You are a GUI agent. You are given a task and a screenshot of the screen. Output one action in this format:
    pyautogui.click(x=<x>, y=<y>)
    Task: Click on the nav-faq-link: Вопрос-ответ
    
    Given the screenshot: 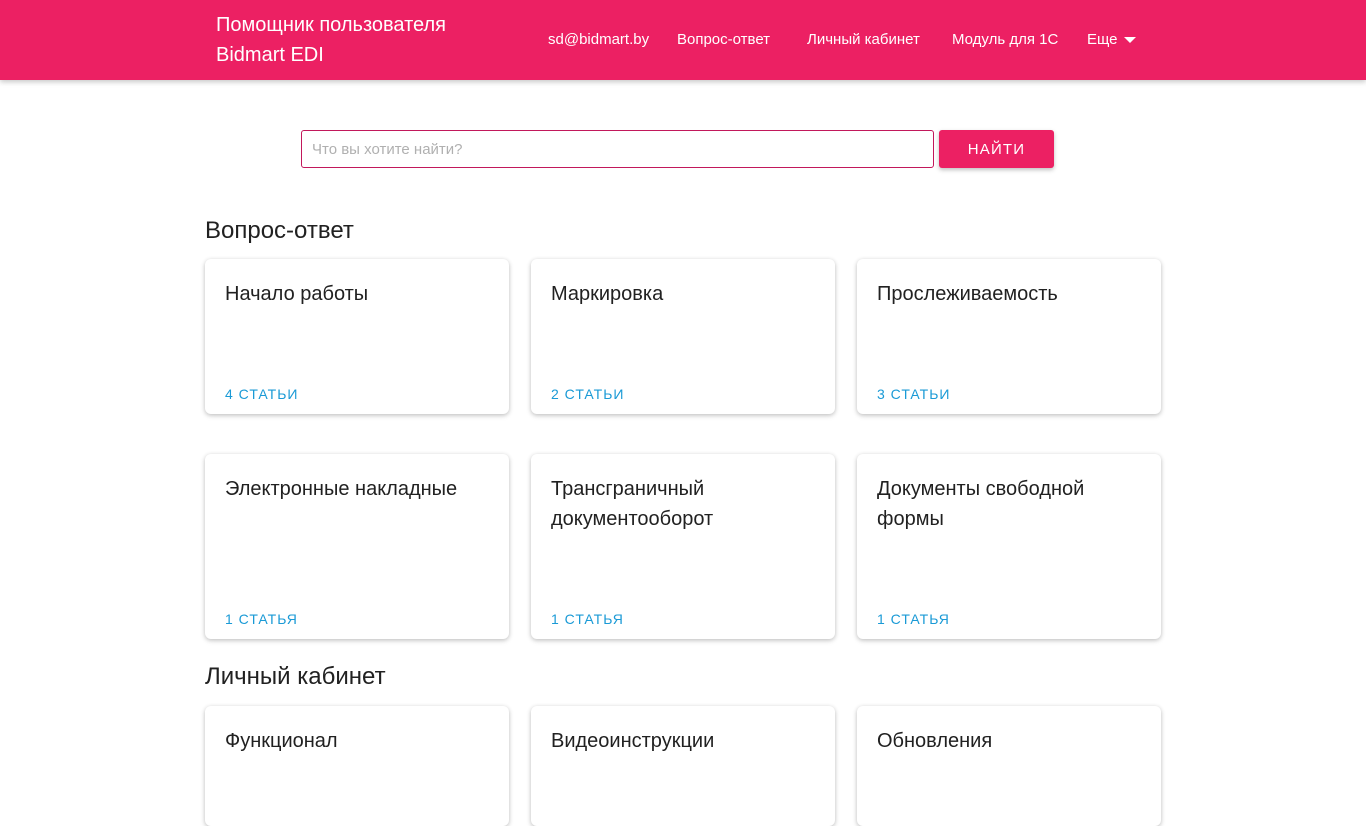 What is the action you would take?
    pyautogui.click(x=723, y=40)
    